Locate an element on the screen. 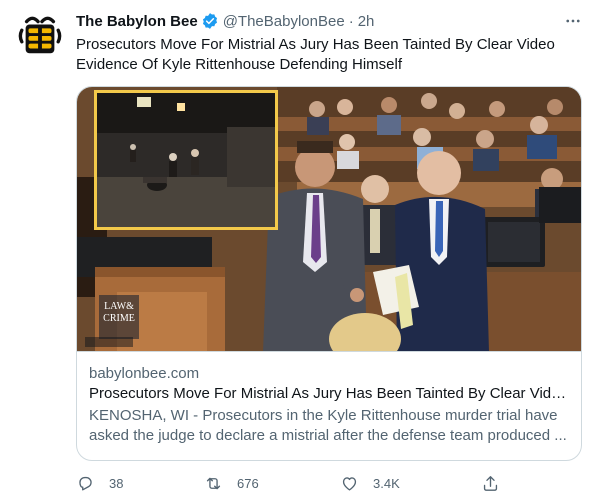  retweet-count: 676 is located at coordinates (248, 483).